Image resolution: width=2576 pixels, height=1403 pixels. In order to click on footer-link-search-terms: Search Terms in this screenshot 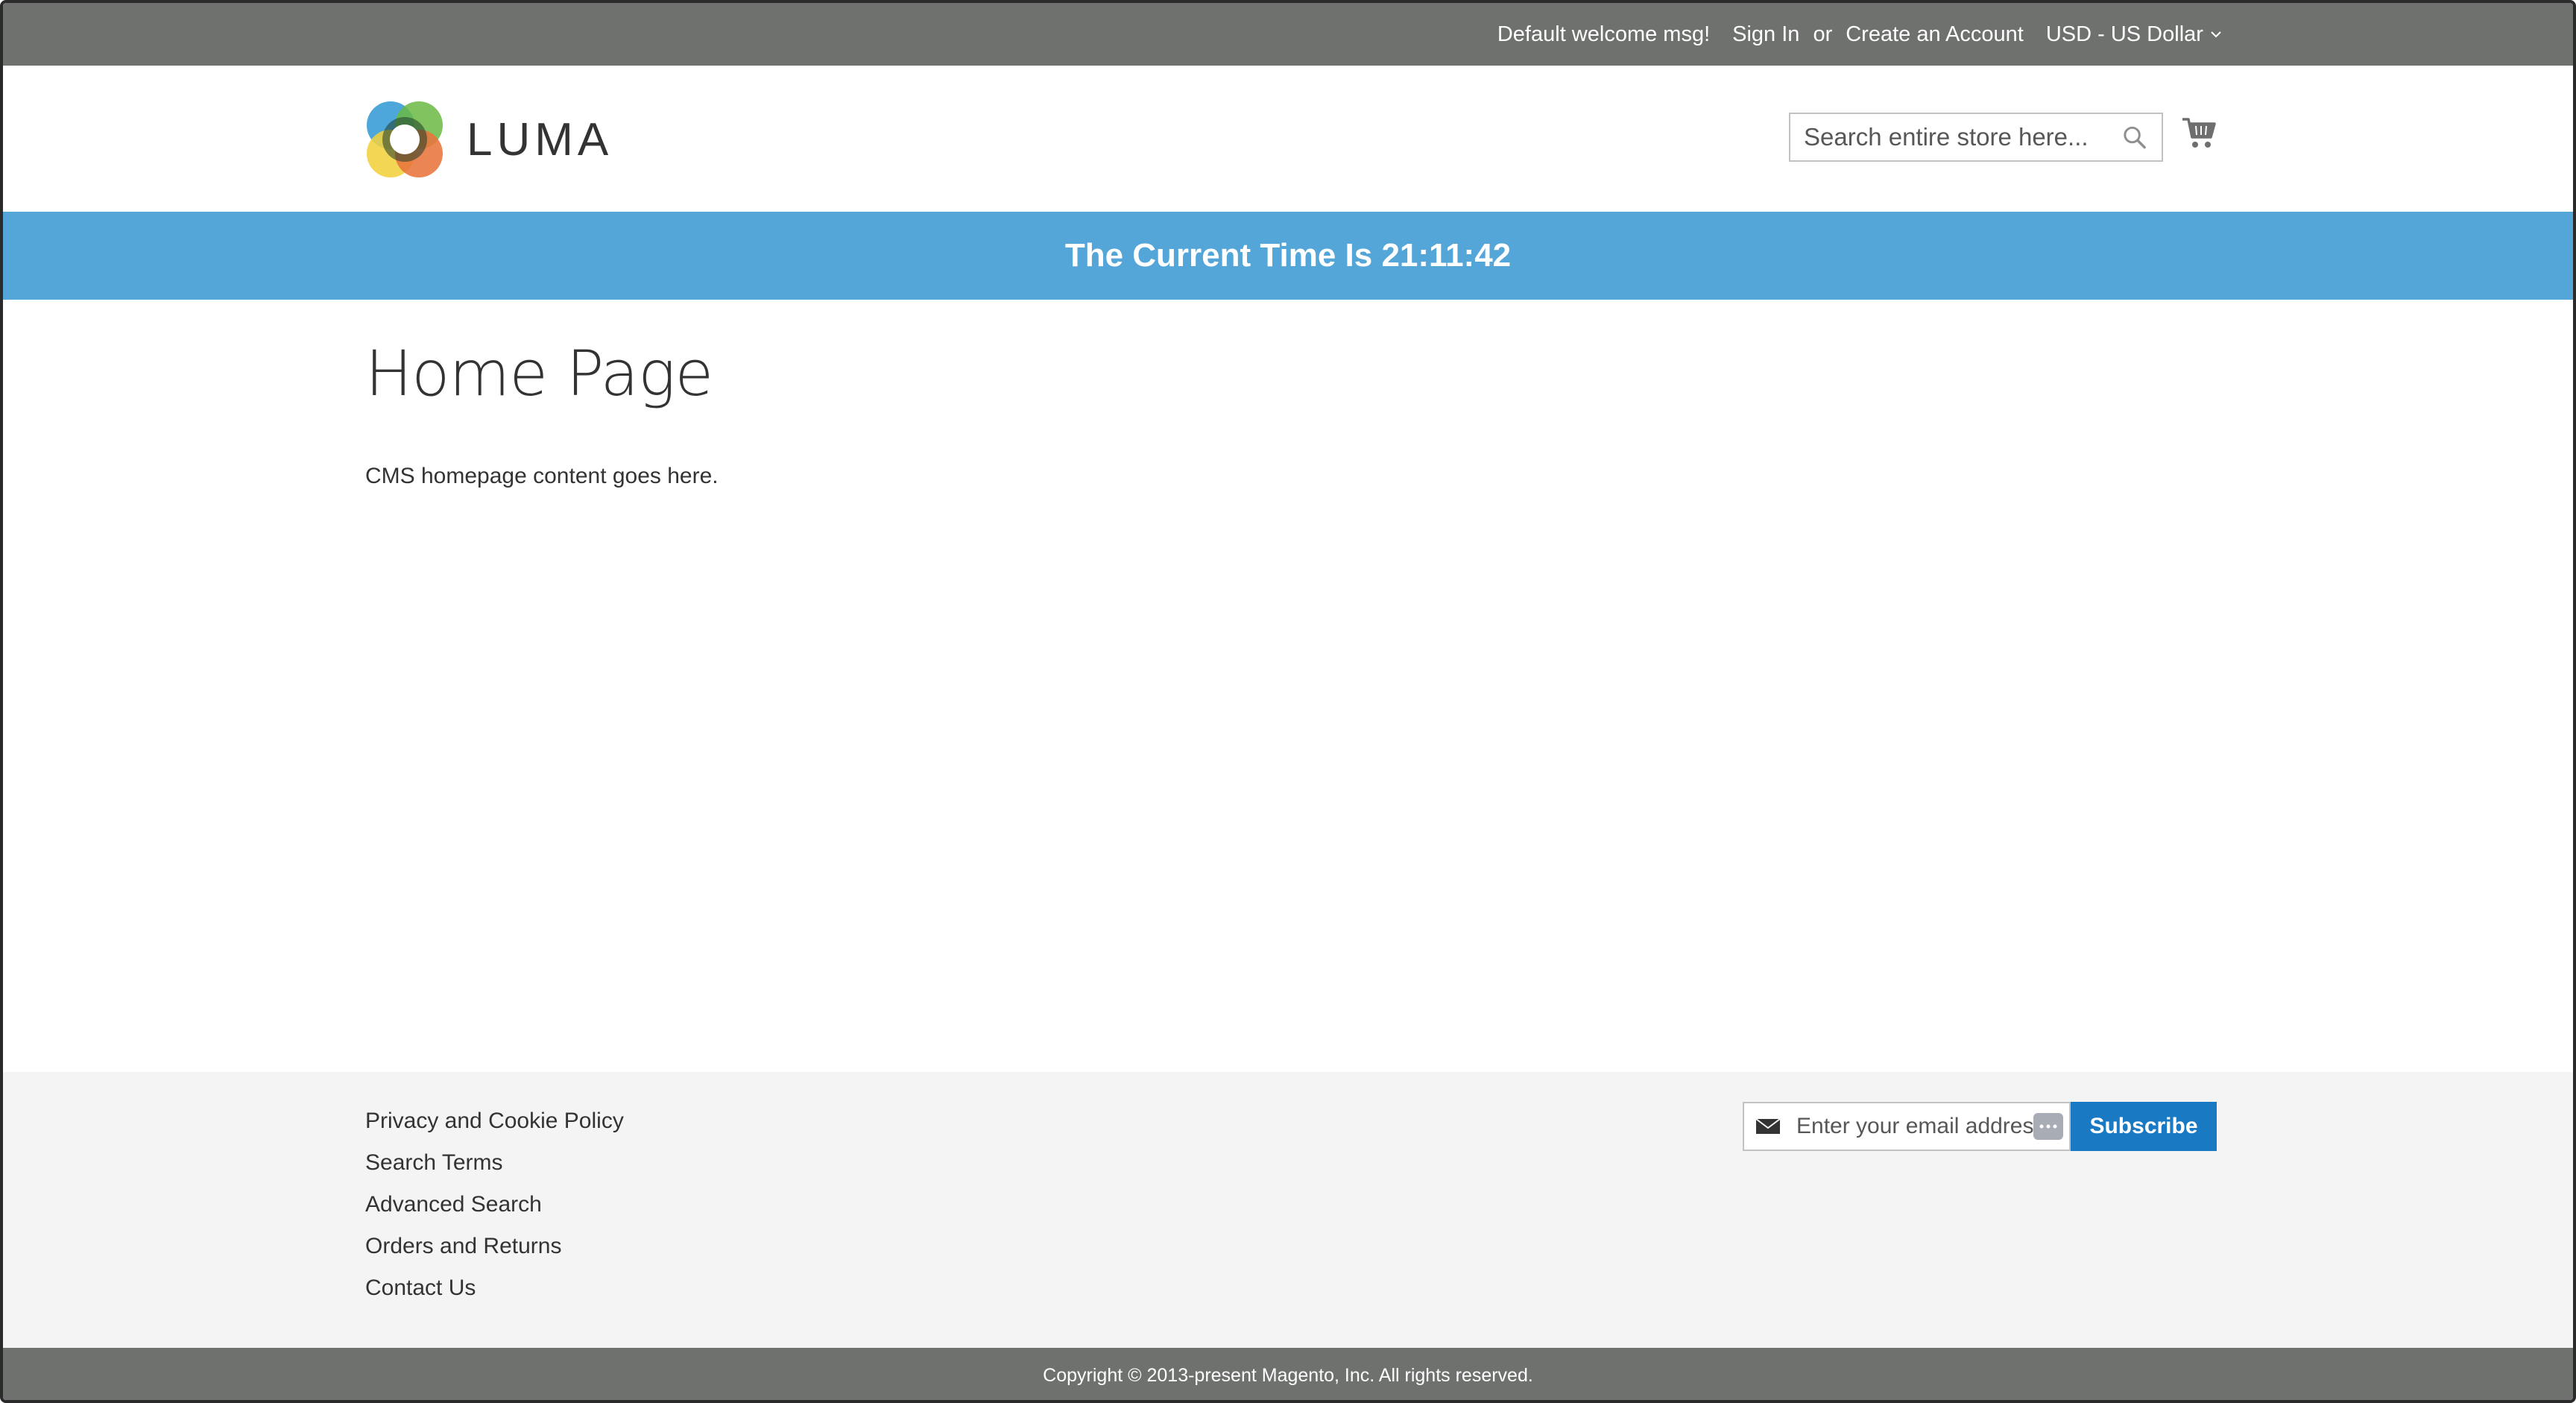, I will do `click(494, 1163)`.